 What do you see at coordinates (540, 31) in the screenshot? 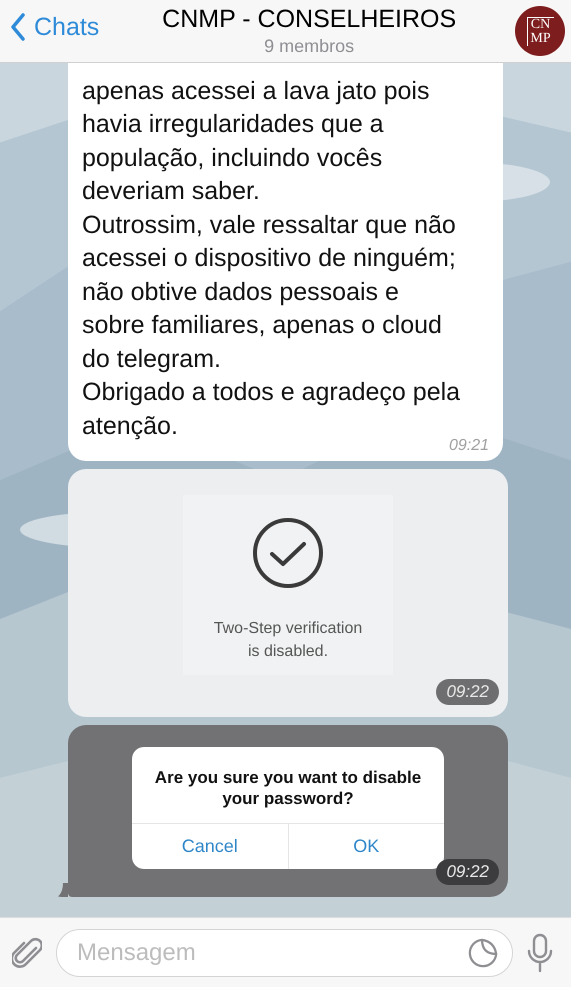
I see `group-avatar: CN MP` at bounding box center [540, 31].